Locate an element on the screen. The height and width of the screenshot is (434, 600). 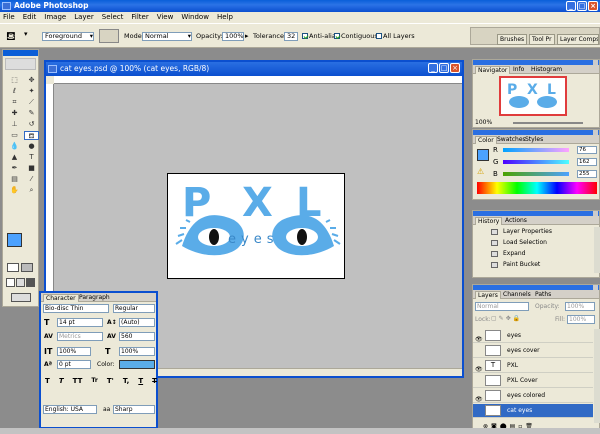
kerning-input: Metrics is located at coordinates (80, 336).